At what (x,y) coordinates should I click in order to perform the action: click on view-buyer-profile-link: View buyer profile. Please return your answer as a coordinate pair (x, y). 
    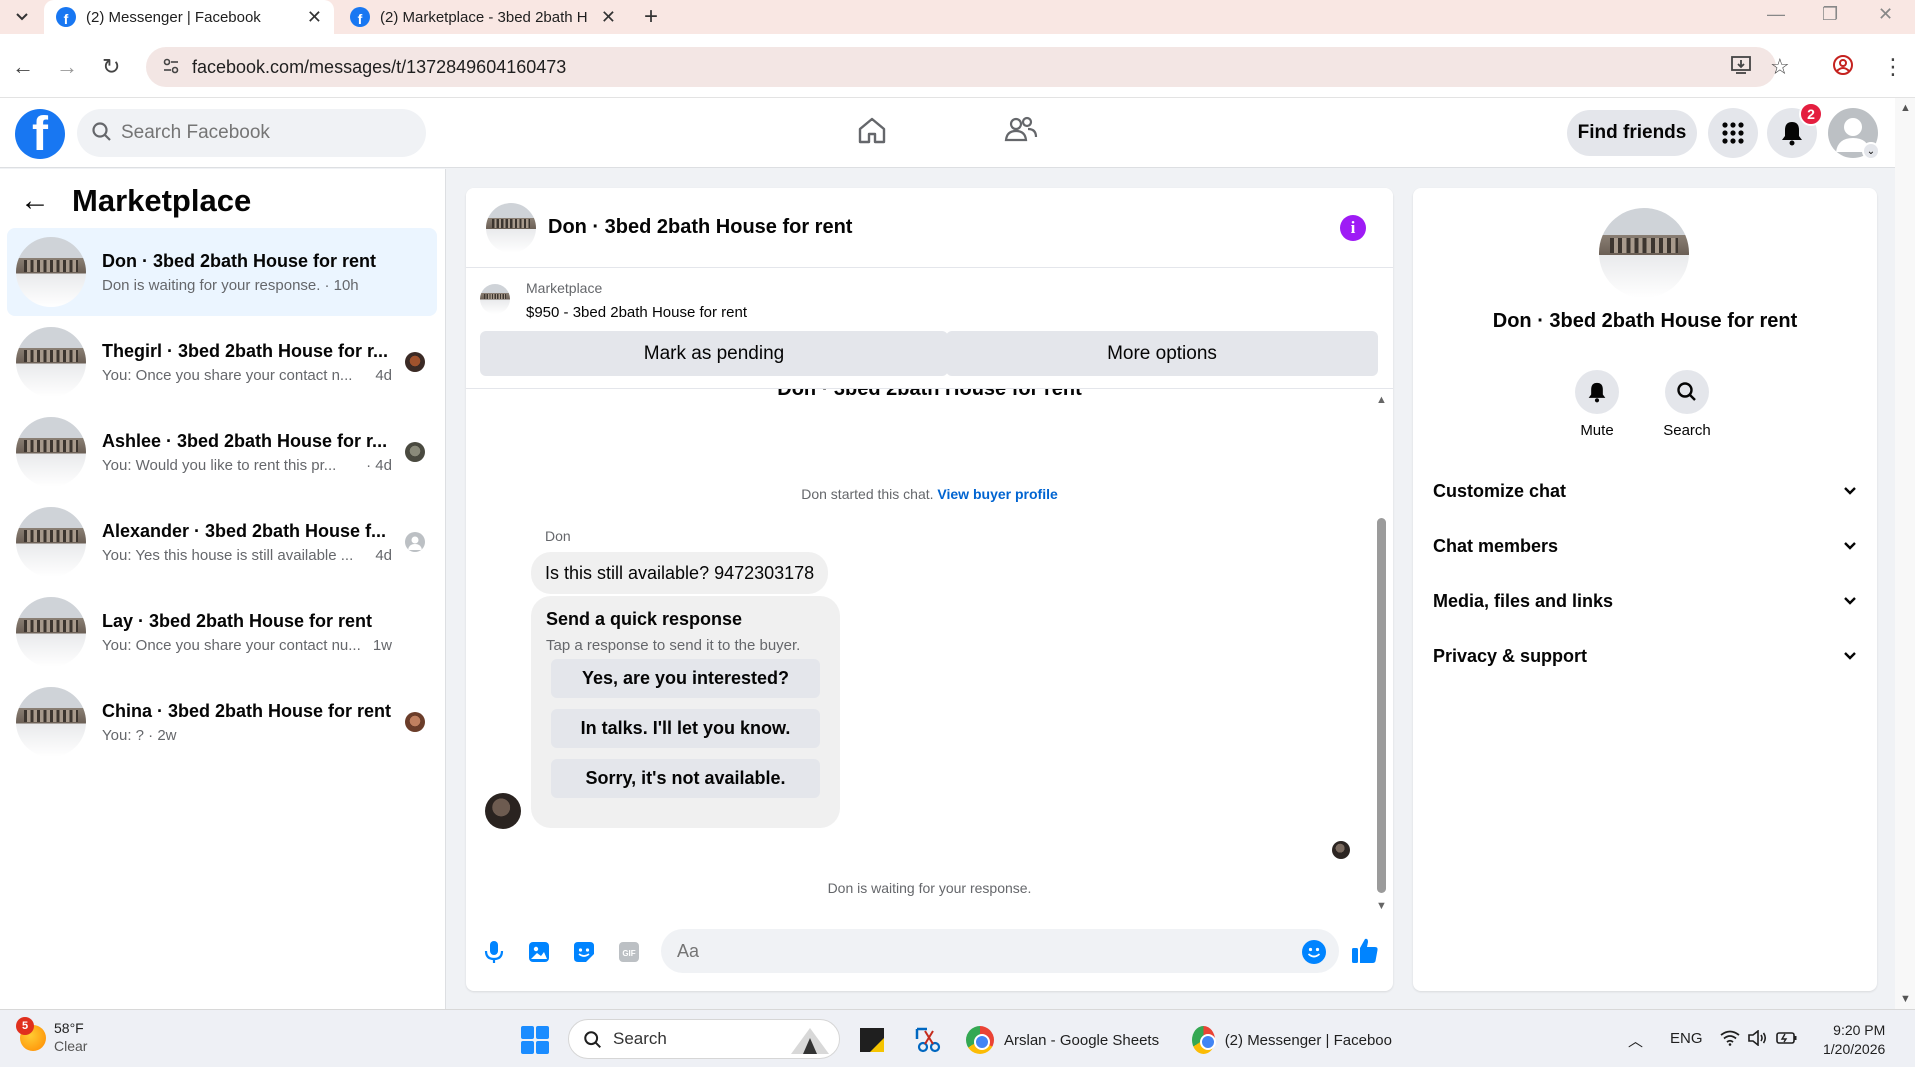
    Looking at the image, I should click on (997, 494).